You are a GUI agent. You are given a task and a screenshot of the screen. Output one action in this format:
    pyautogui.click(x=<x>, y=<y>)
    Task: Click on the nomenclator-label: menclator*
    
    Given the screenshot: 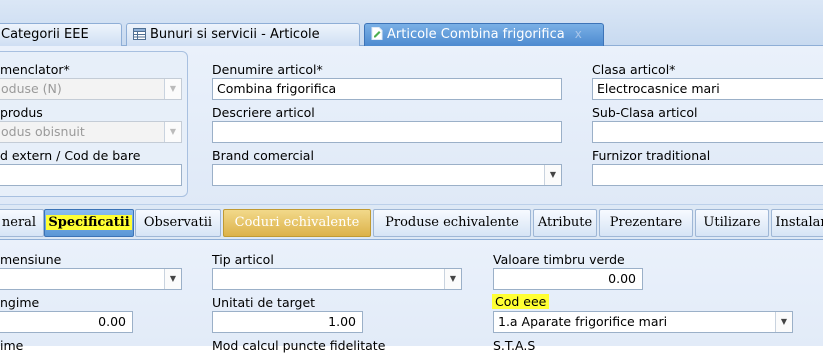 What is the action you would take?
    pyautogui.click(x=35, y=69)
    